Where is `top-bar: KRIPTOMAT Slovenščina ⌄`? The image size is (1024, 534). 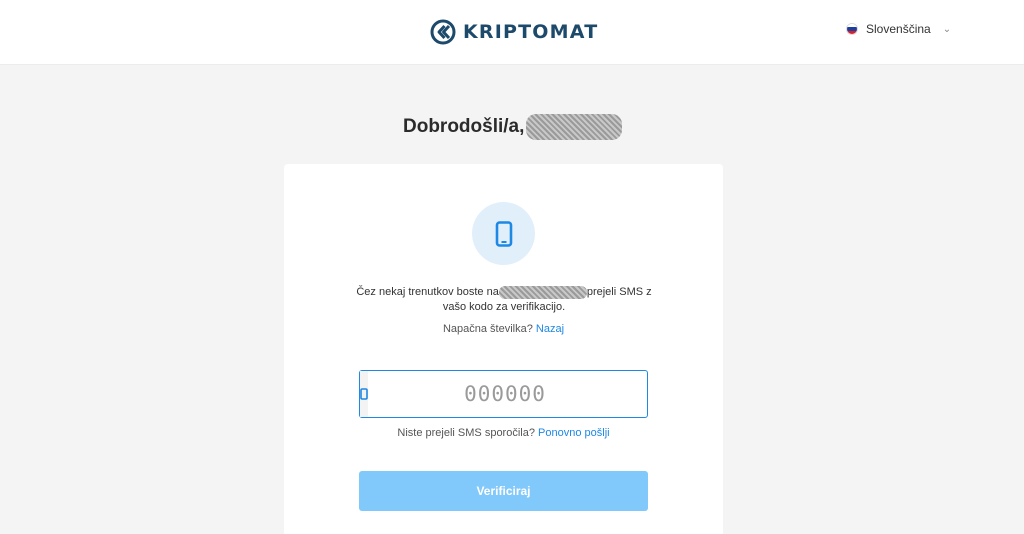
top-bar: KRIPTOMAT Slovenščina ⌄ is located at coordinates (512, 32).